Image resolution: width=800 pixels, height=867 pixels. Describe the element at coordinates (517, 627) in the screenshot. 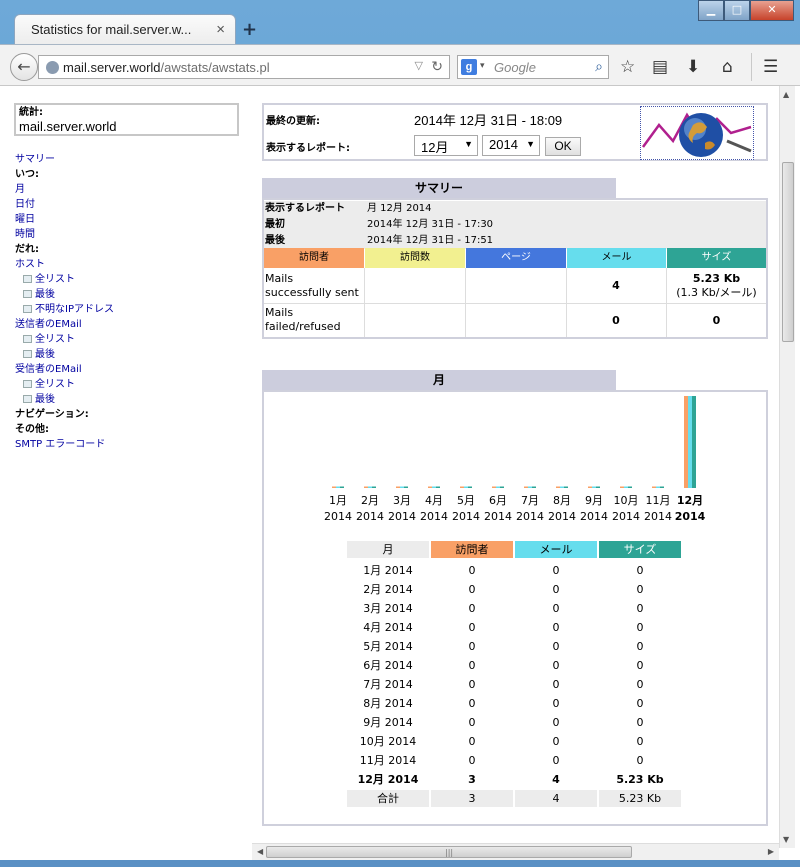

I see `table-row: 4月 2014 0 0 0` at that location.